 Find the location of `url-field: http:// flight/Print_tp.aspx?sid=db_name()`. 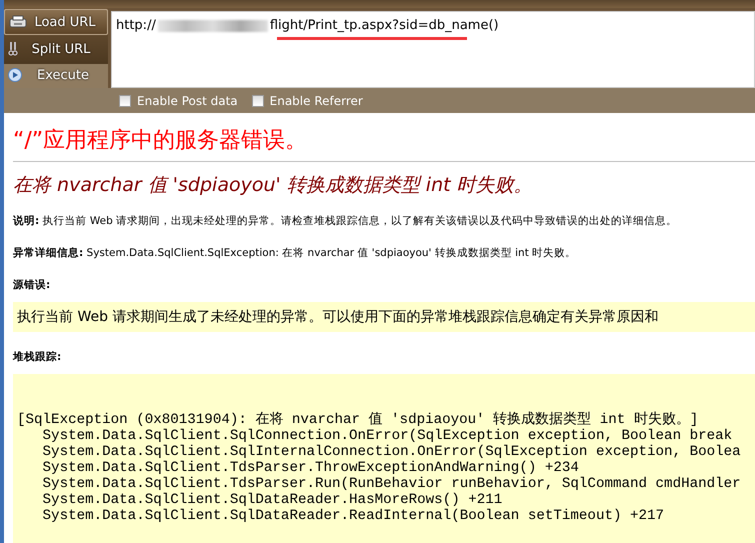

url-field: http:// flight/Print_tp.aspx?sid=db_name() is located at coordinates (433, 49).